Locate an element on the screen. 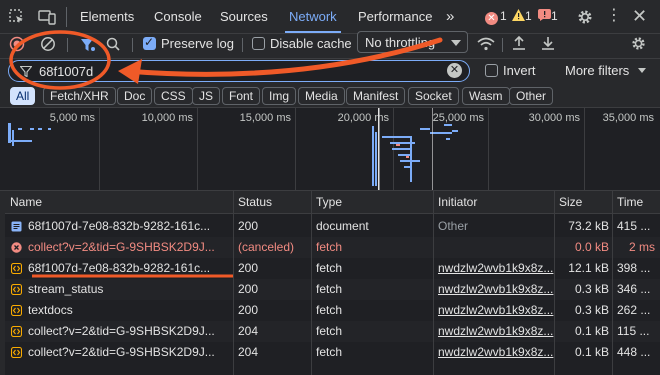 This screenshot has width=660, height=375. throttling-select: No throttling is located at coordinates (412, 42).